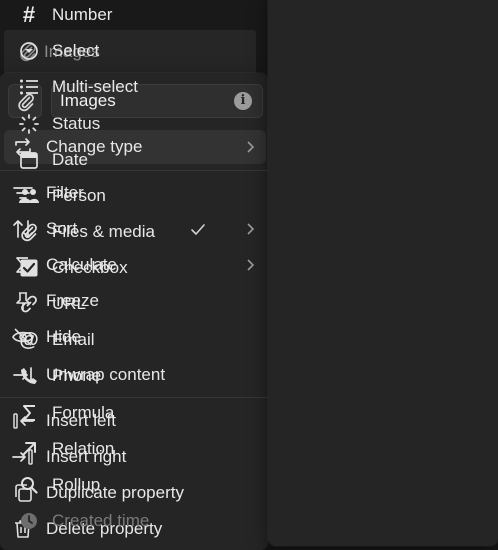  What do you see at coordinates (29, 268) in the screenshot?
I see `checkbox-icon` at bounding box center [29, 268].